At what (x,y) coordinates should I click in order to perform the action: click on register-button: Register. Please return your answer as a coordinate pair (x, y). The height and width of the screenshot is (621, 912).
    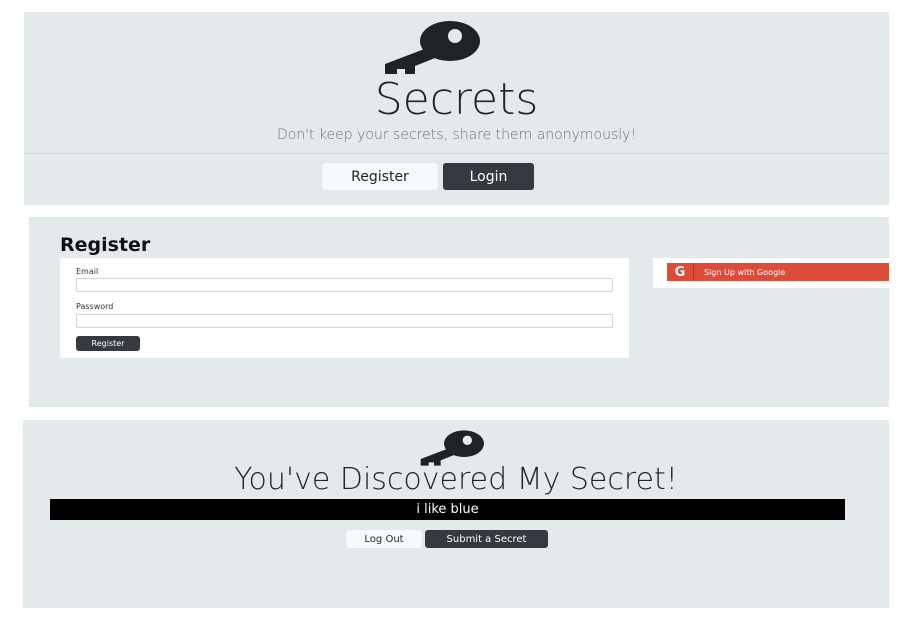
    Looking at the image, I should click on (380, 176).